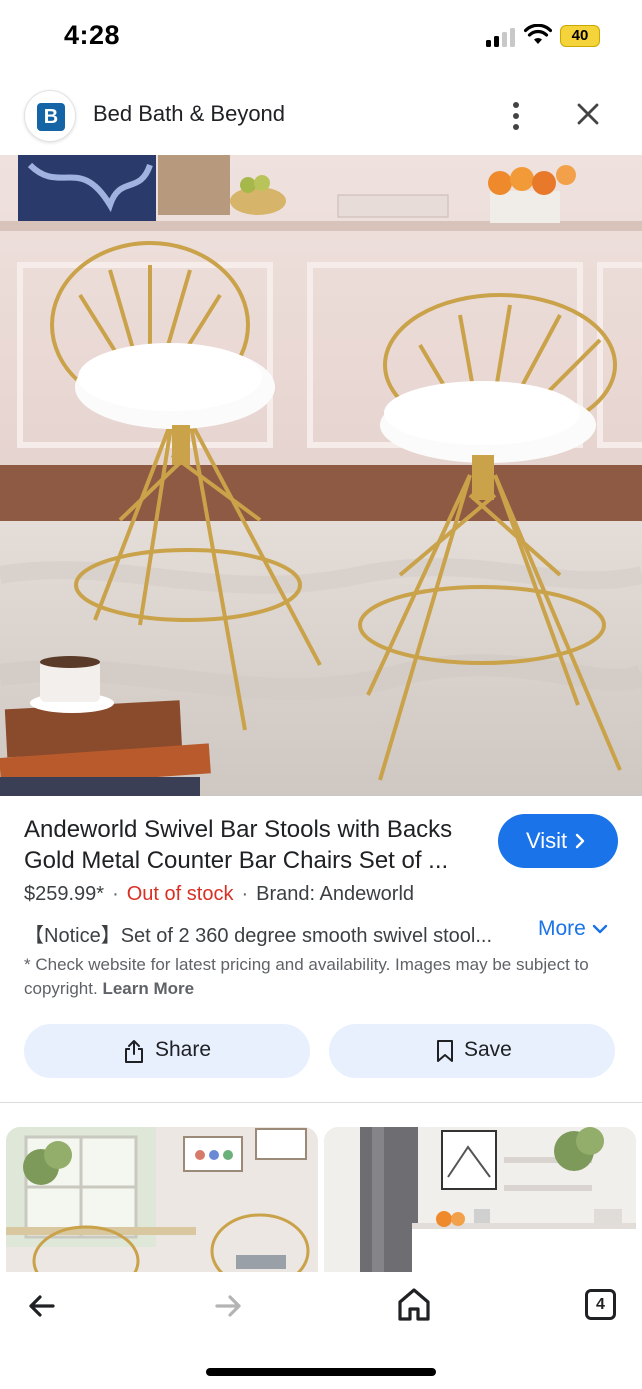  Describe the element at coordinates (502, 37) in the screenshot. I see `cellular-signal-icon` at that location.